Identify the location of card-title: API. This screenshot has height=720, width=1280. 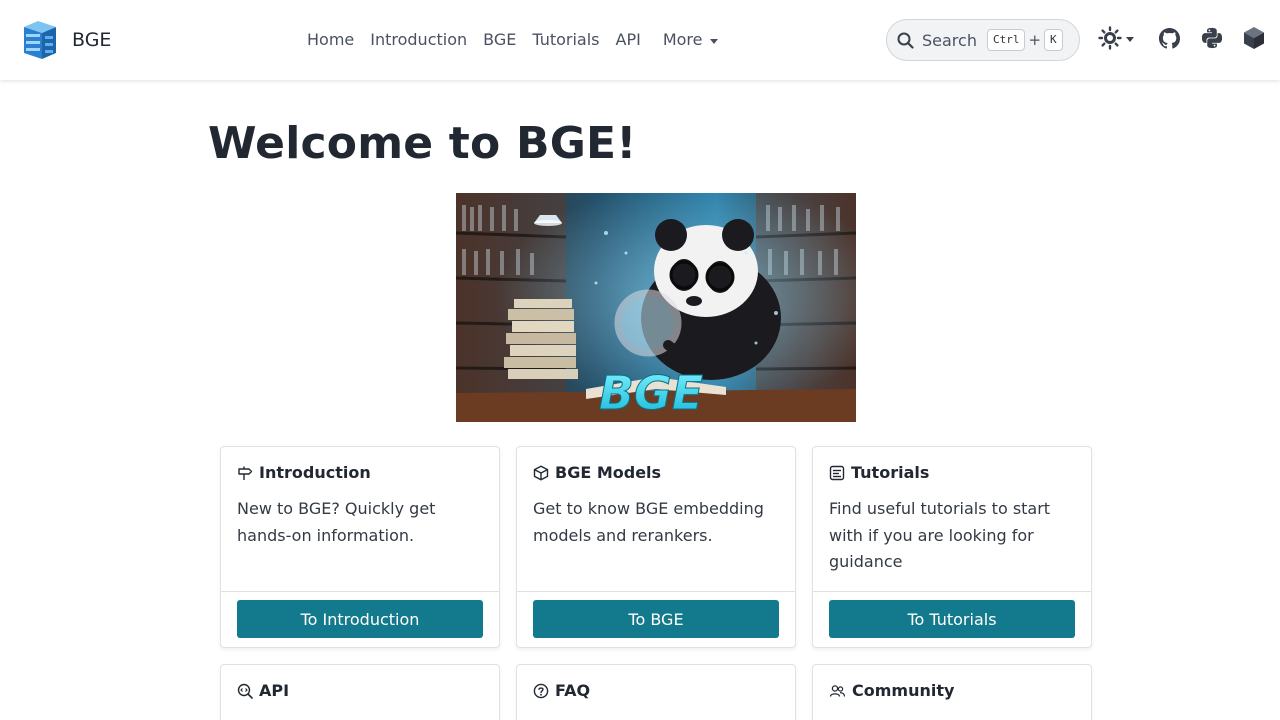
(274, 690).